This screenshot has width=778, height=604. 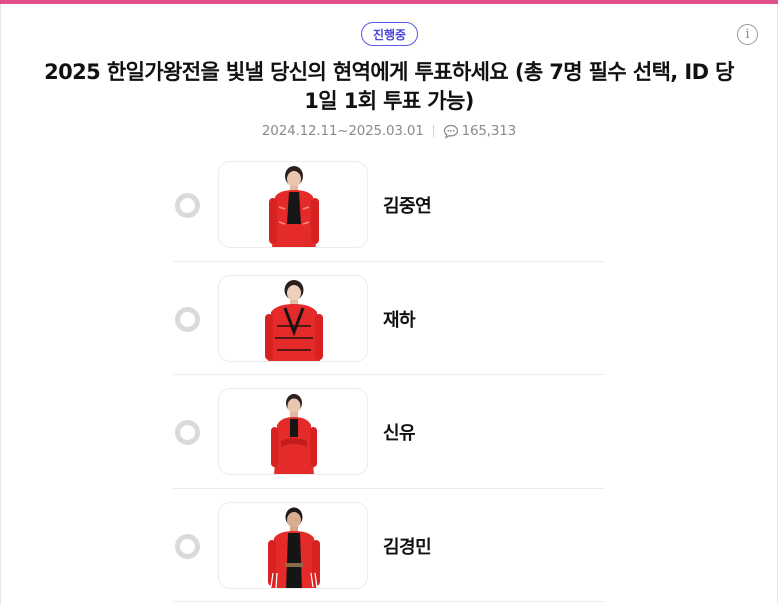 I want to click on candidate-item: 김경민, so click(x=389, y=545).